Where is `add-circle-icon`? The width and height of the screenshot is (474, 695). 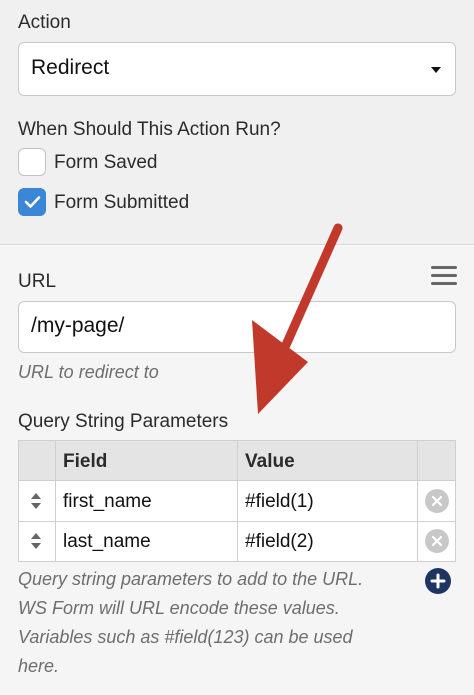
add-circle-icon is located at coordinates (438, 581).